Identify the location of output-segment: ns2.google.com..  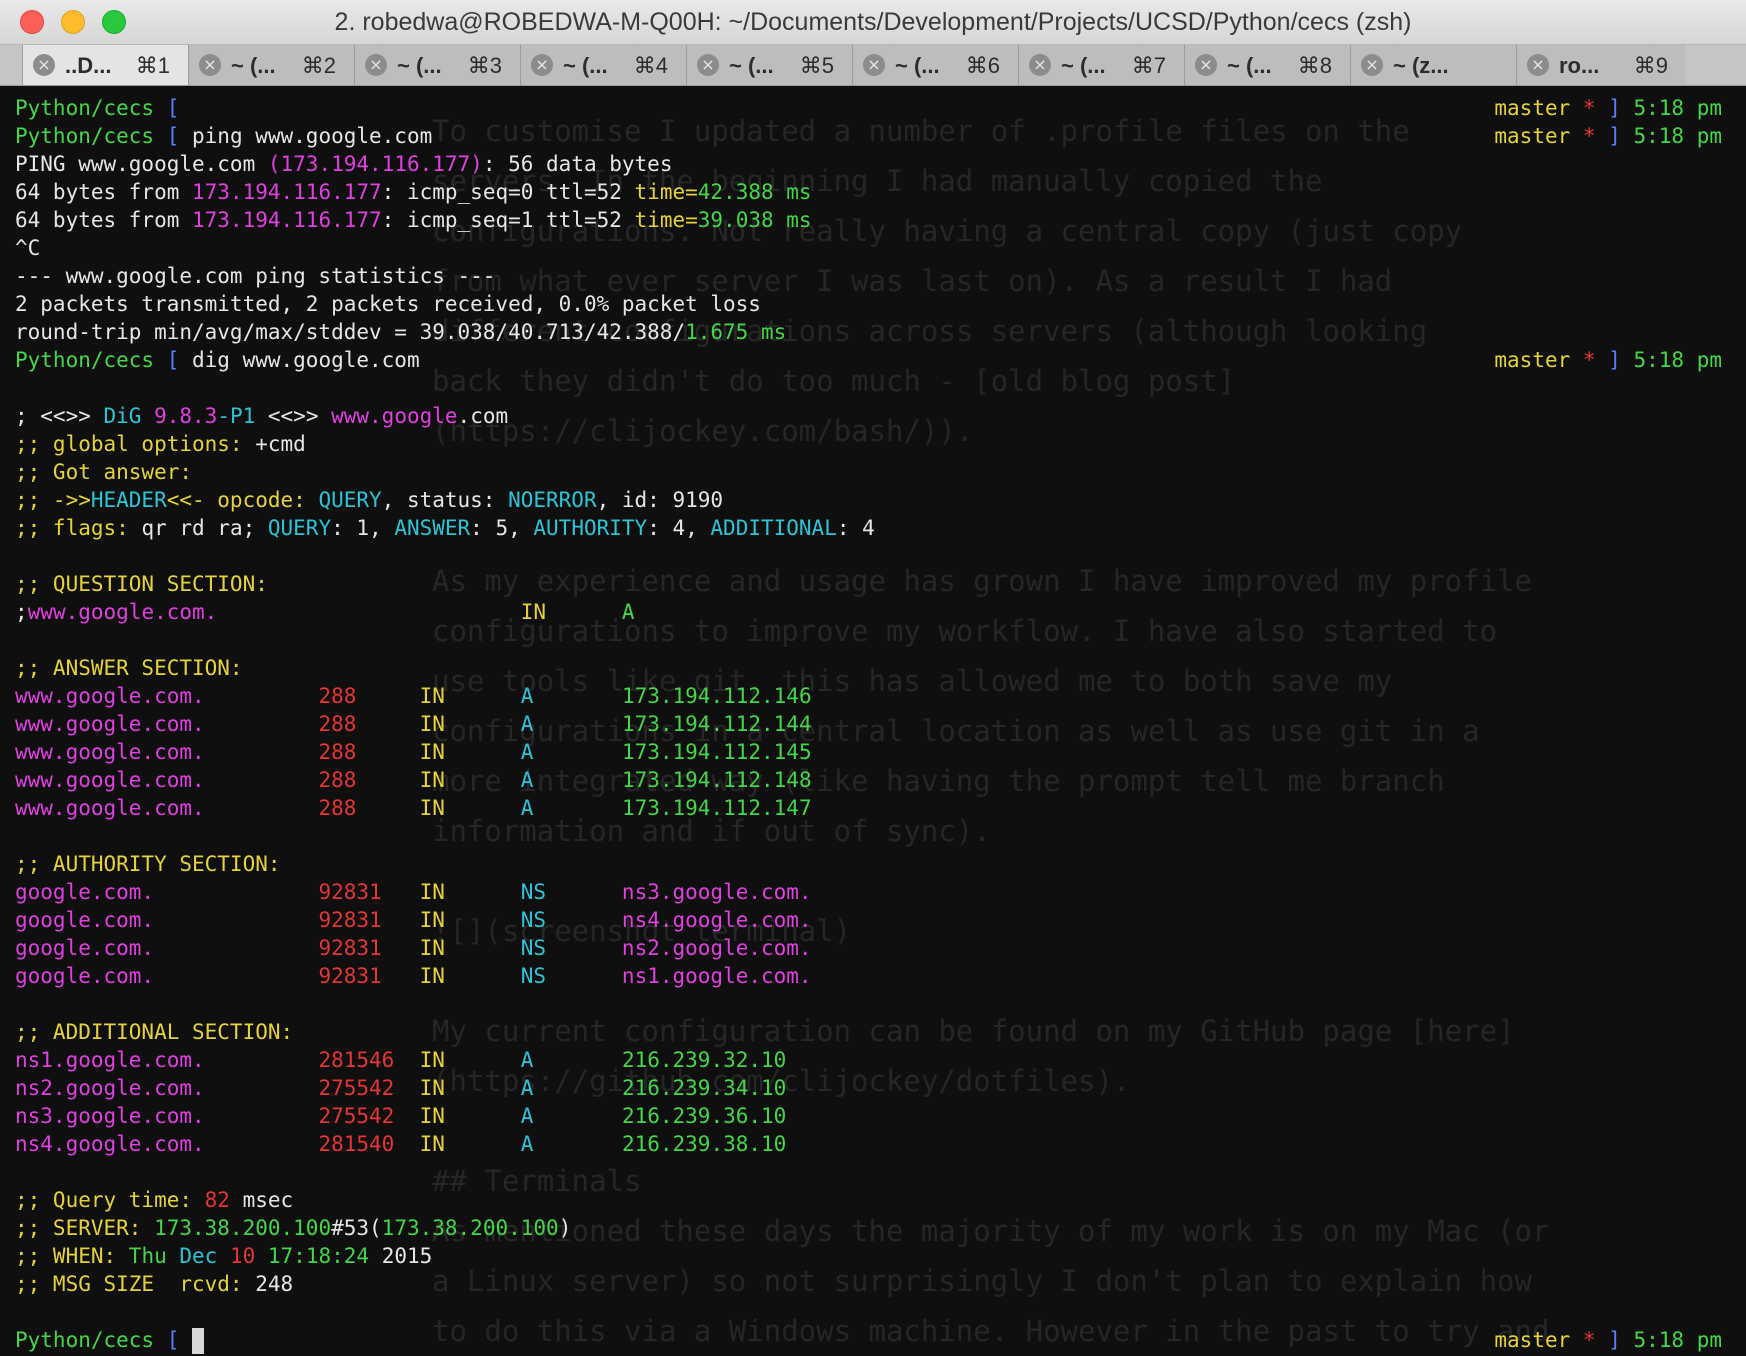
(716, 948).